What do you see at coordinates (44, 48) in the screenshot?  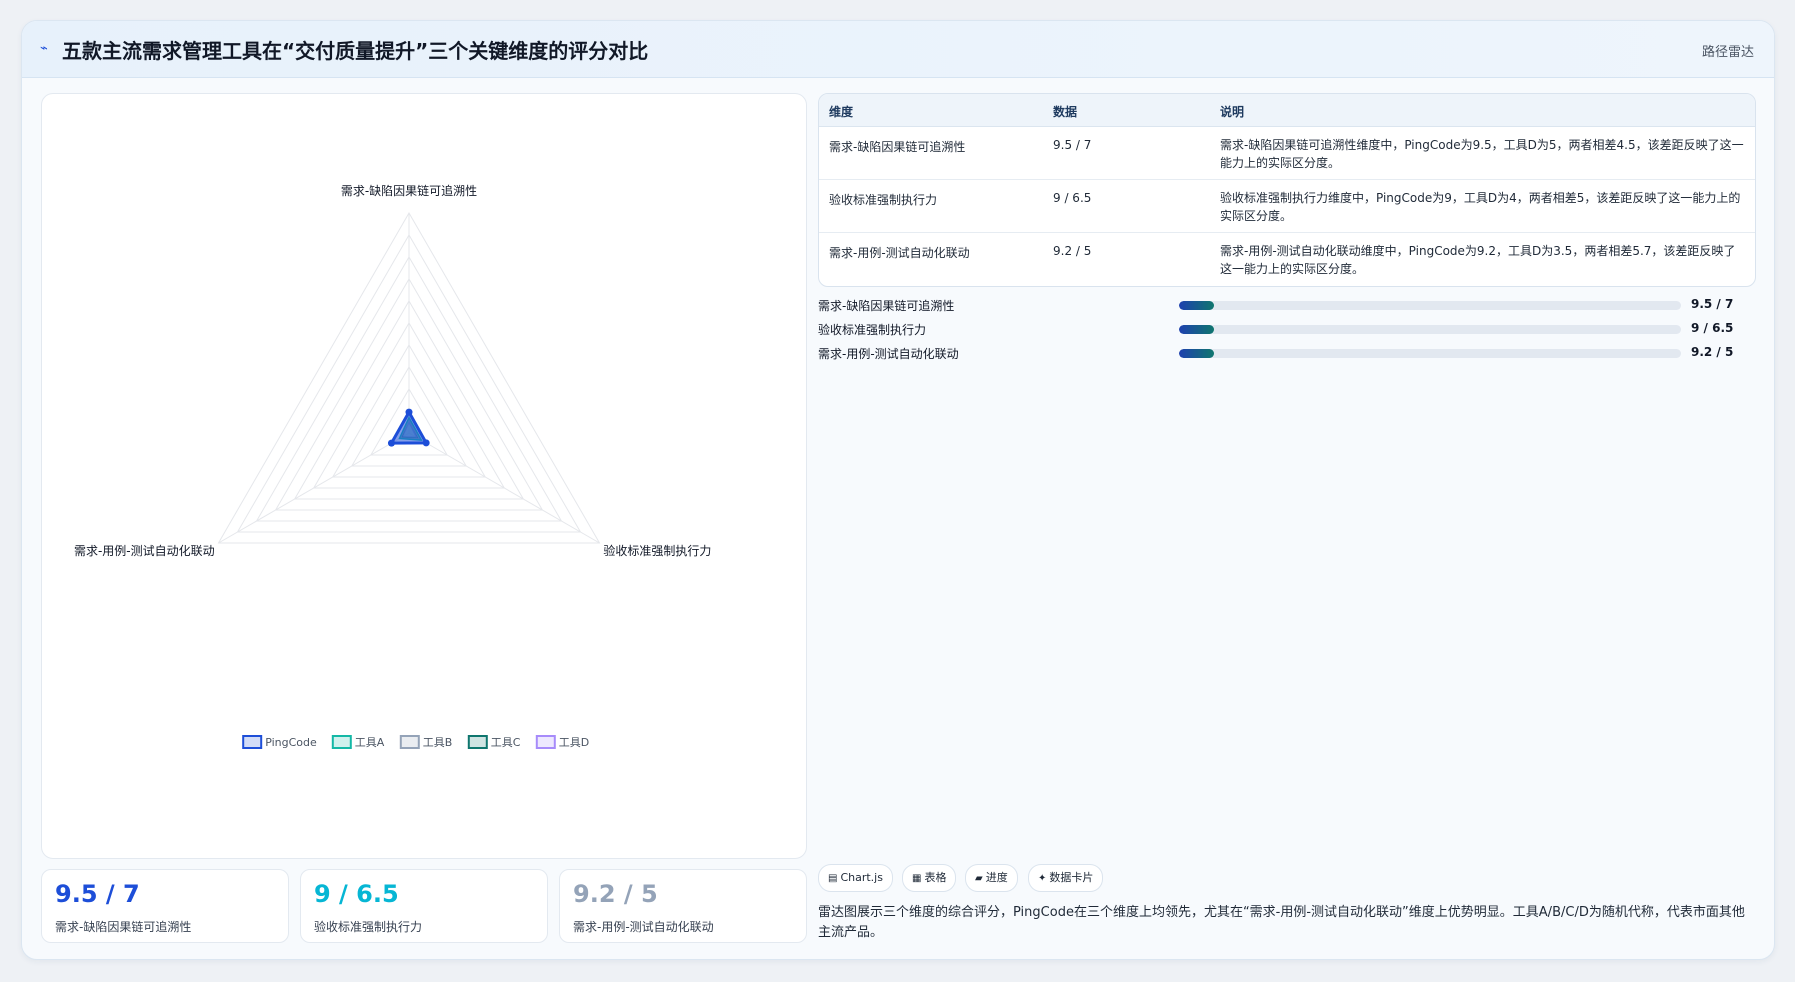 I see `radar-icon: ⌁` at bounding box center [44, 48].